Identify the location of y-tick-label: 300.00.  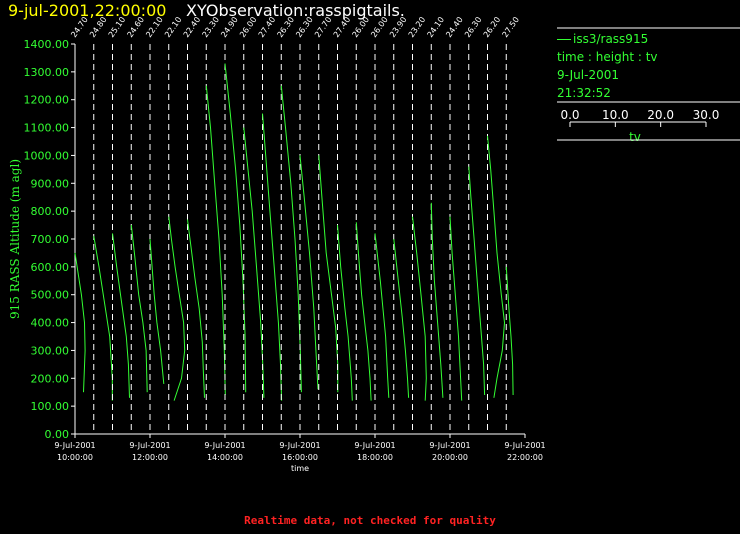
(50, 350).